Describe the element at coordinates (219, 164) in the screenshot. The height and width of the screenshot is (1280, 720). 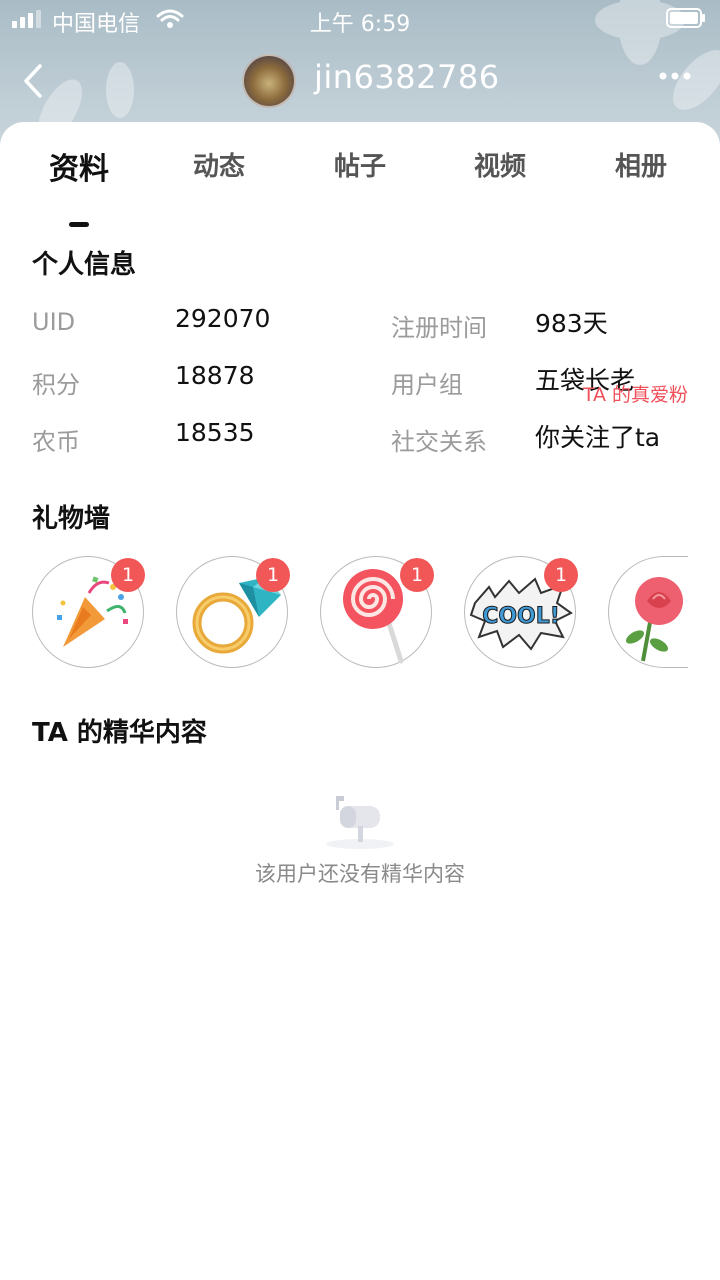
I see `tab-activity: 动态` at that location.